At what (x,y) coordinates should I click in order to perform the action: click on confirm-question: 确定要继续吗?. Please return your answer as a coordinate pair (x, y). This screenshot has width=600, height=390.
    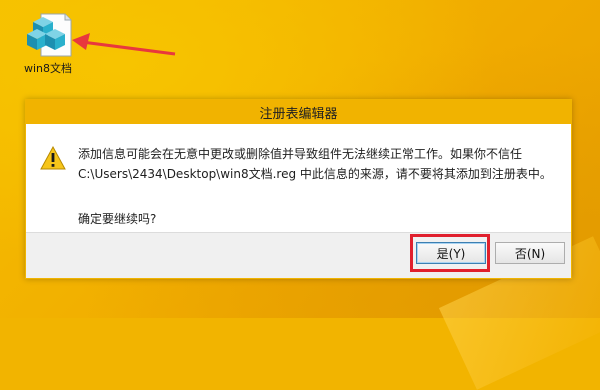
    Looking at the image, I should click on (117, 219).